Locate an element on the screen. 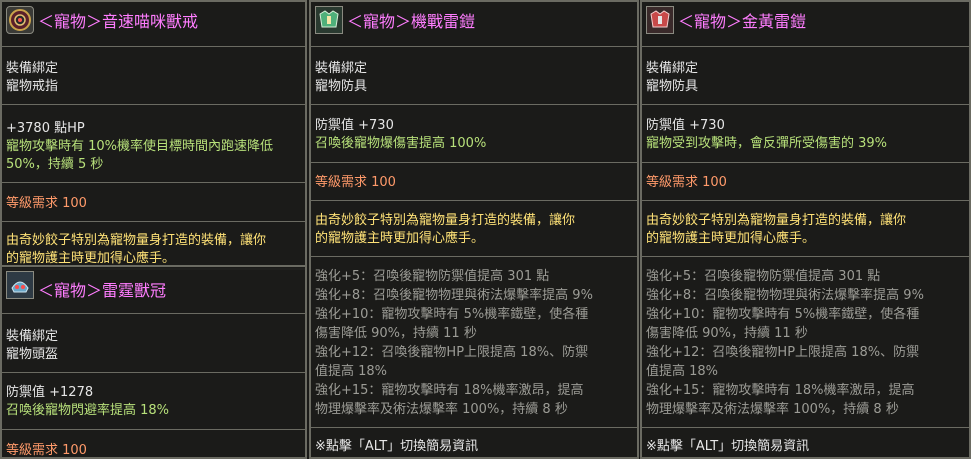  helmet-icon is located at coordinates (20, 285).